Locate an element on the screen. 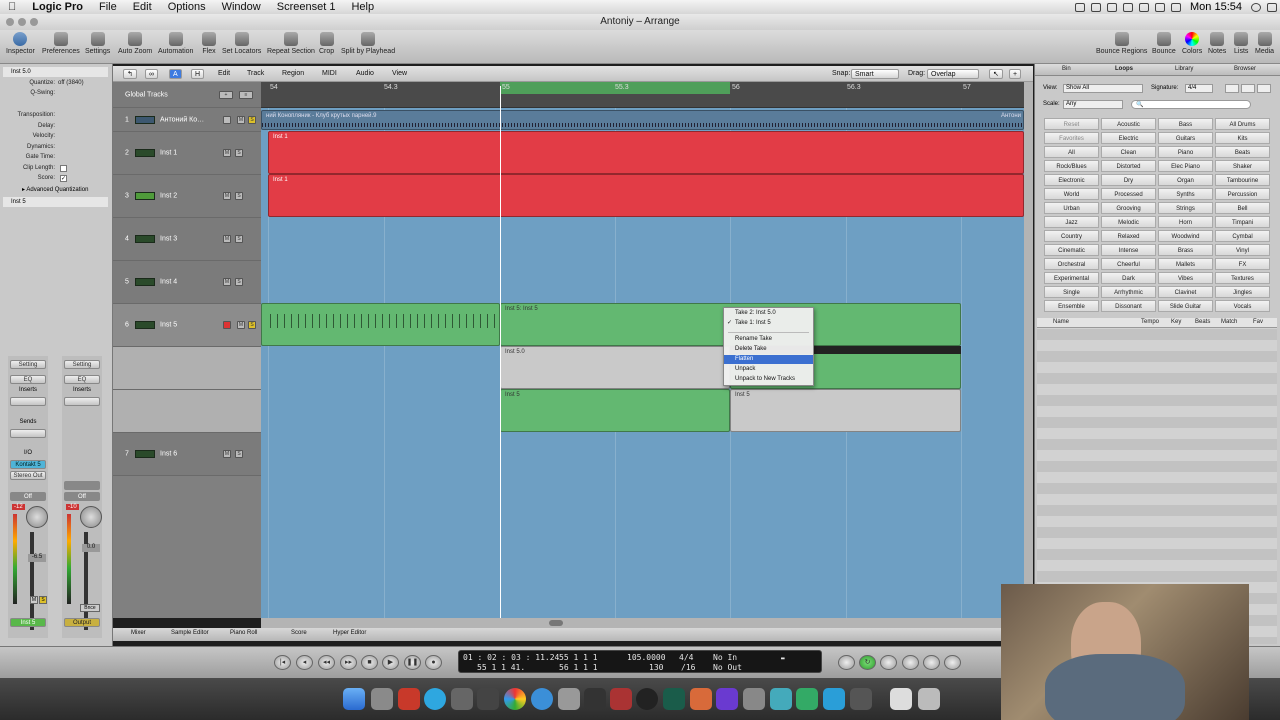  record-icon: ● is located at coordinates (433, 662).